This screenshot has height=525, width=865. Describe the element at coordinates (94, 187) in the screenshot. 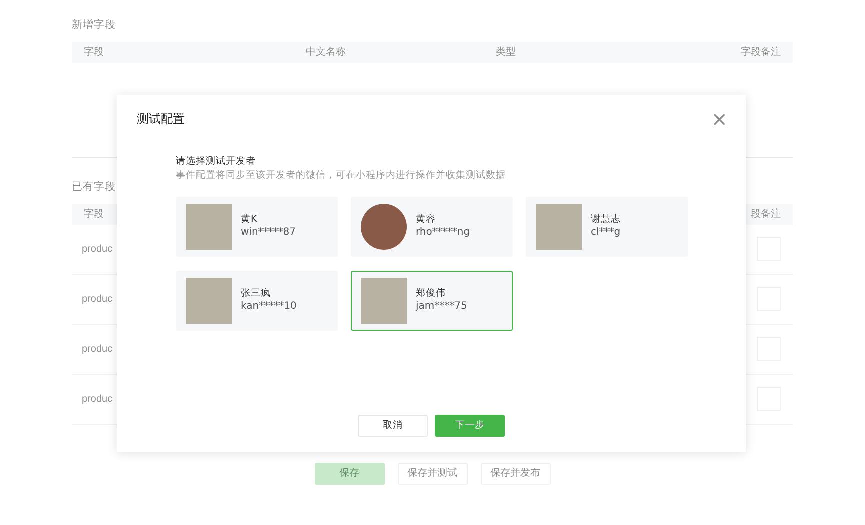

I see `section-title: 已有字段` at that location.